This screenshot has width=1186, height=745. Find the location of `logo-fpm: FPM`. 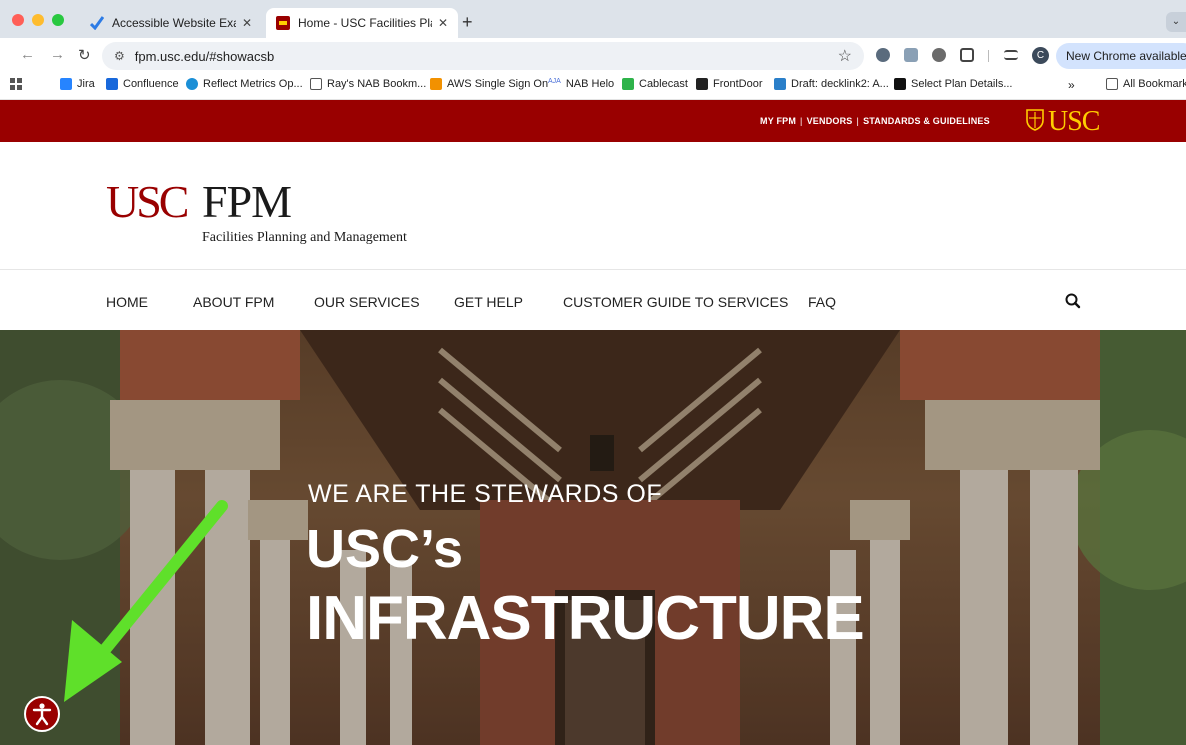

logo-fpm: FPM is located at coordinates (247, 202).